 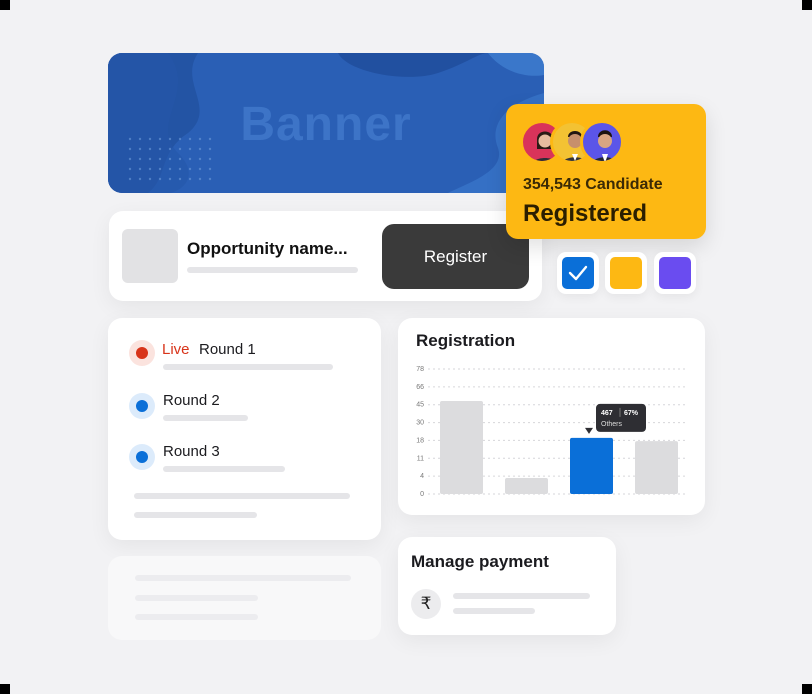 I want to click on swatch-yellow, so click(x=626, y=273).